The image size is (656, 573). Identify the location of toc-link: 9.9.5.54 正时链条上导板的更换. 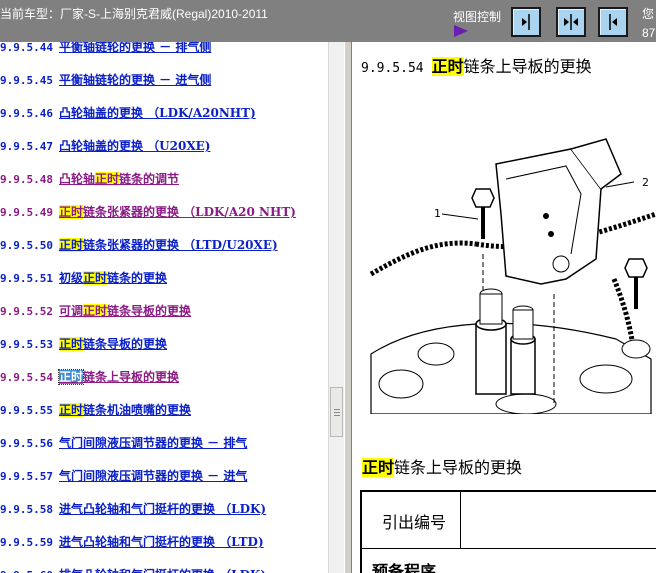
(89, 377).